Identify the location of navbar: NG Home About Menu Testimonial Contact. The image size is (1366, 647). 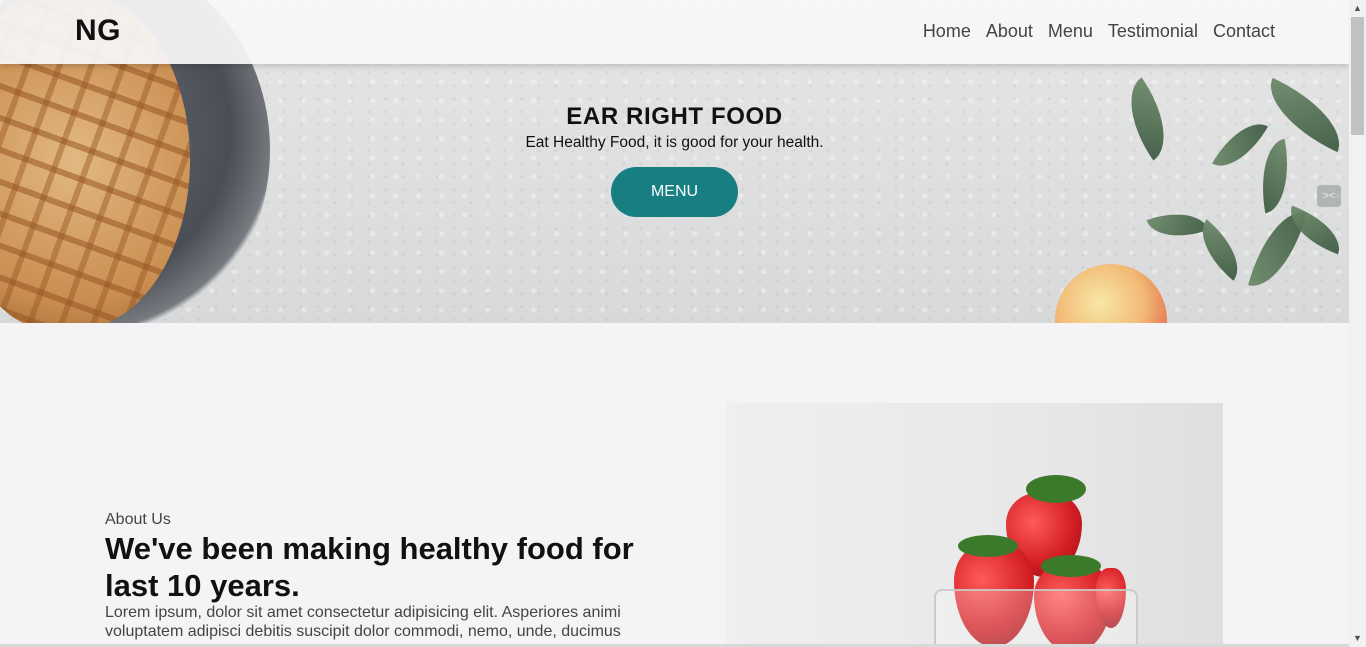
(674, 32).